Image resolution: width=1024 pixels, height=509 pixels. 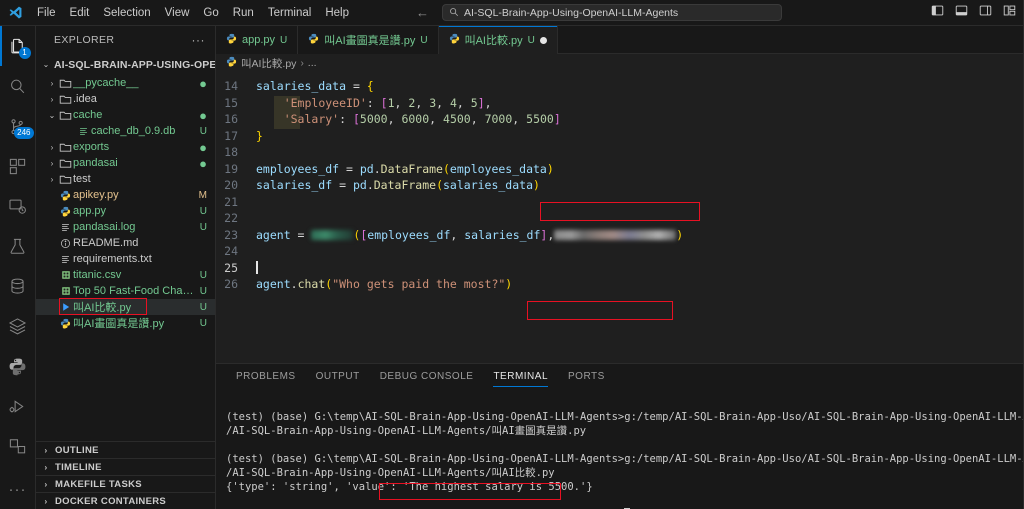 I want to click on panel-tab-output: OUTPUT, so click(x=338, y=376).